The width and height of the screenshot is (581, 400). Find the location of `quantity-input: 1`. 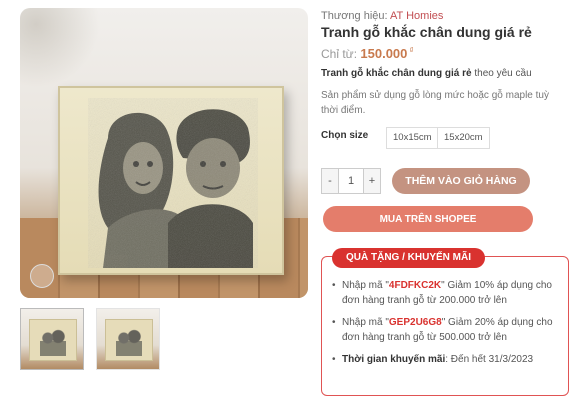

quantity-input: 1 is located at coordinates (351, 181).